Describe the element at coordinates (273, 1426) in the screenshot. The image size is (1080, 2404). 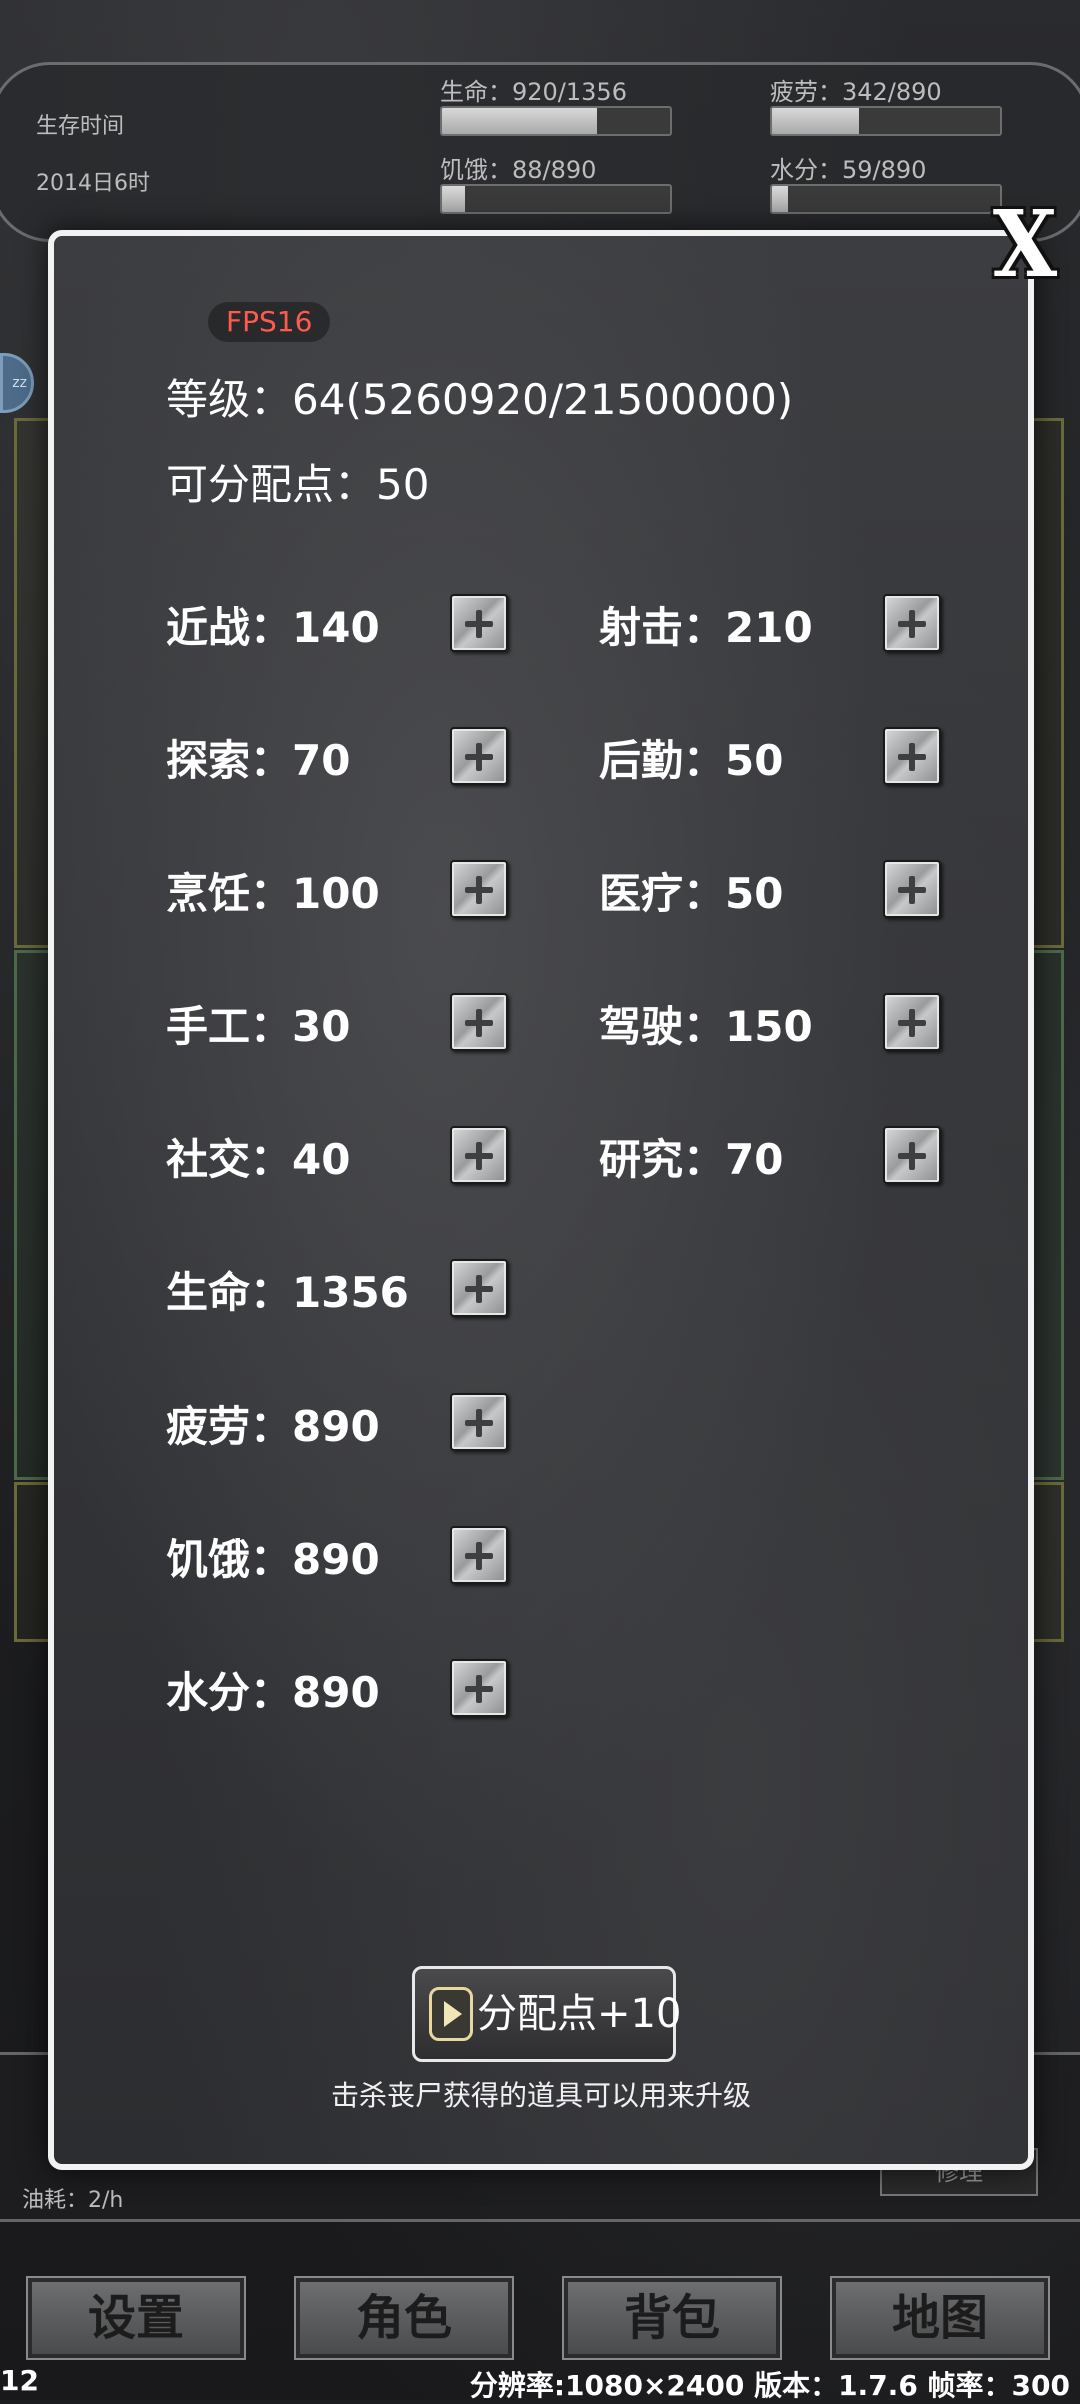
I see `attr-fatigue: 疲劳：890` at that location.